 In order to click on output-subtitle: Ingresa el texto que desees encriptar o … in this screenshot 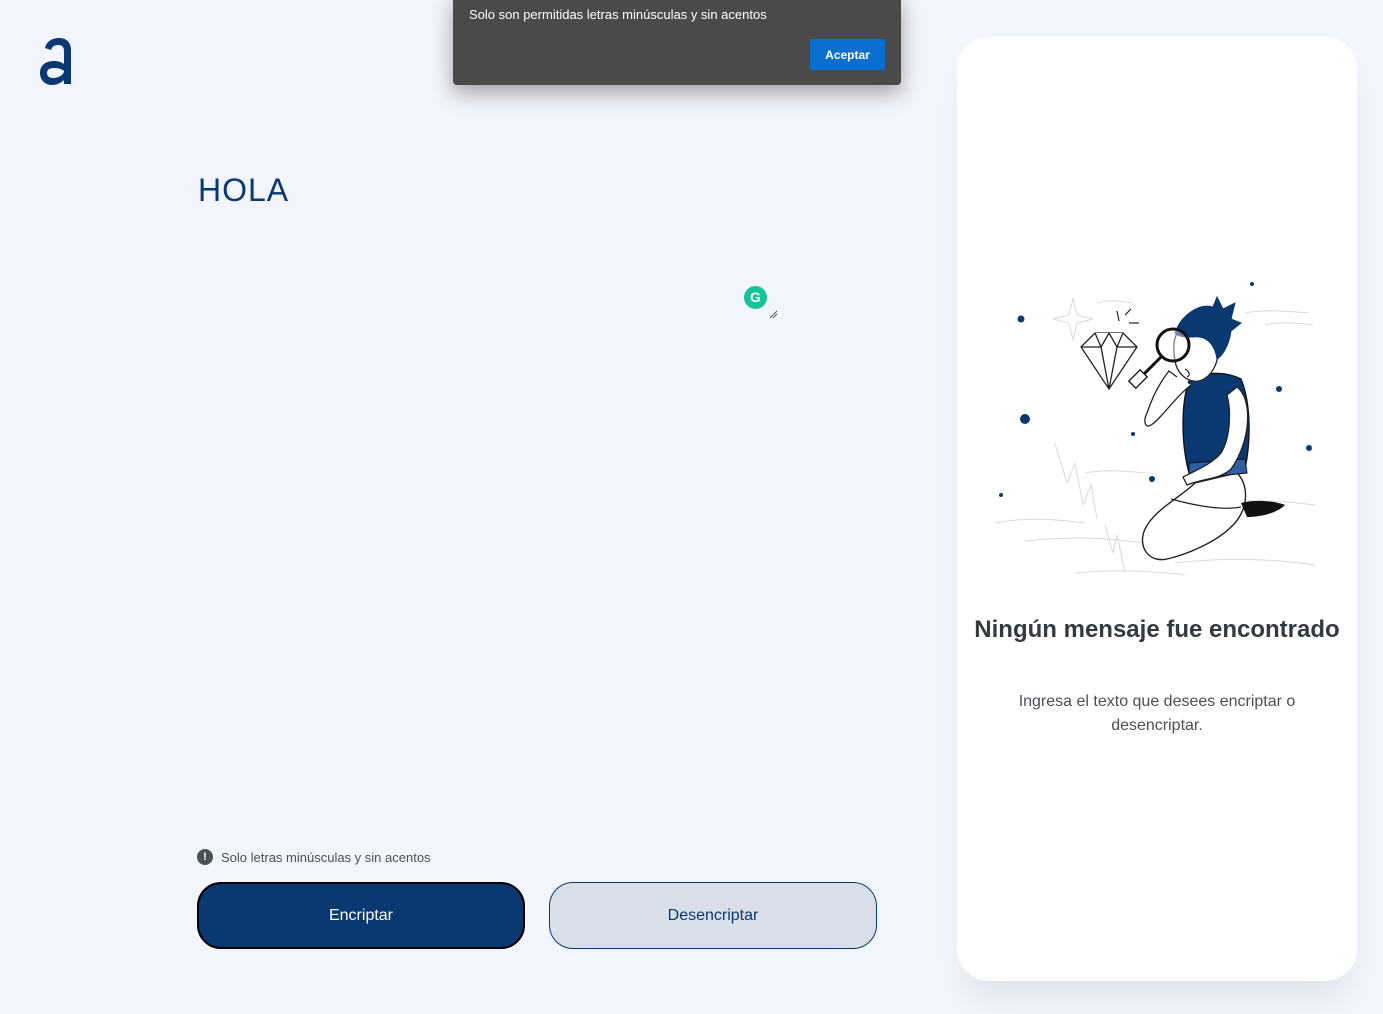, I will do `click(1157, 713)`.